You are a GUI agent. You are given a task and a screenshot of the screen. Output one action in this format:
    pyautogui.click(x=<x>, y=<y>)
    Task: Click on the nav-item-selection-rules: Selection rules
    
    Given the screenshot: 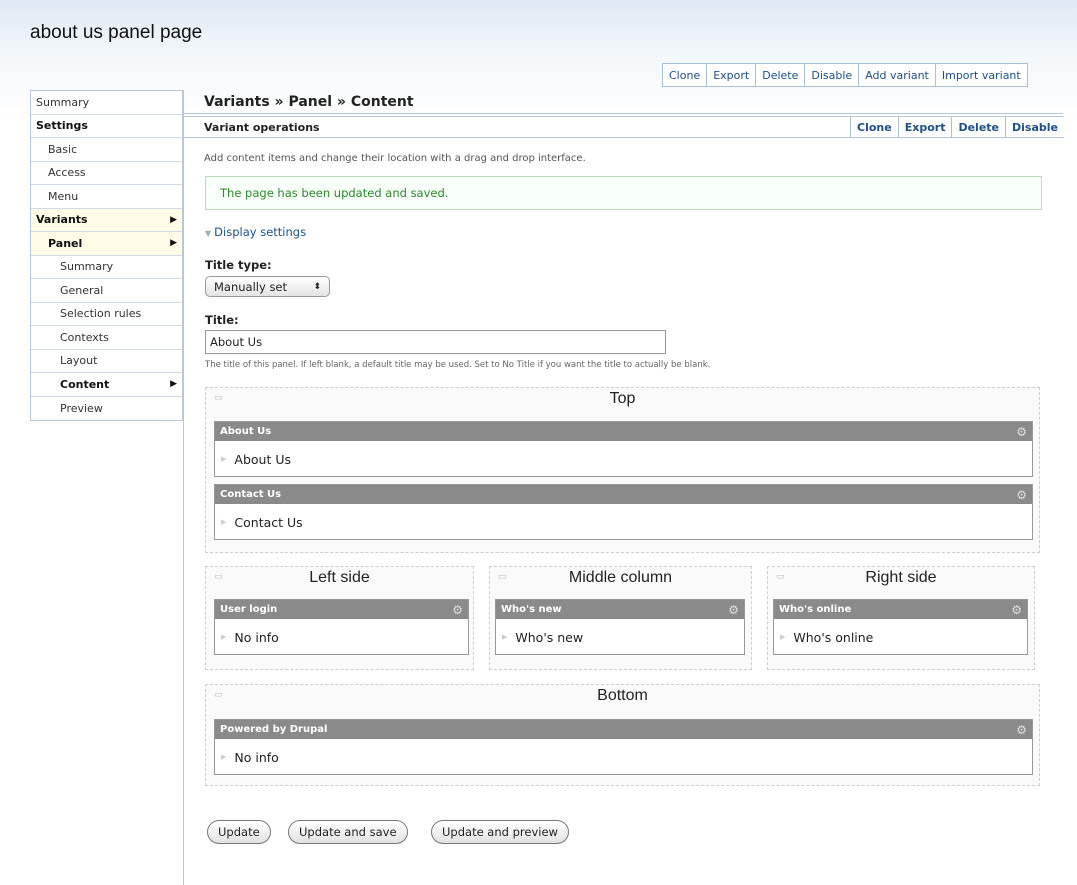 What is the action you would take?
    pyautogui.click(x=106, y=314)
    